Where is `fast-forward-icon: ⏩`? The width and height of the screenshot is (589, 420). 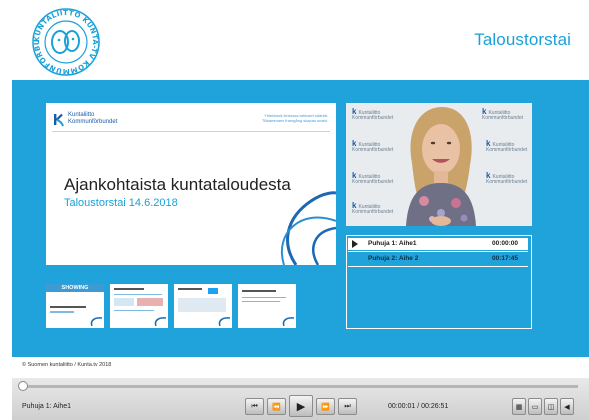 fast-forward-icon: ⏩ is located at coordinates (325, 407).